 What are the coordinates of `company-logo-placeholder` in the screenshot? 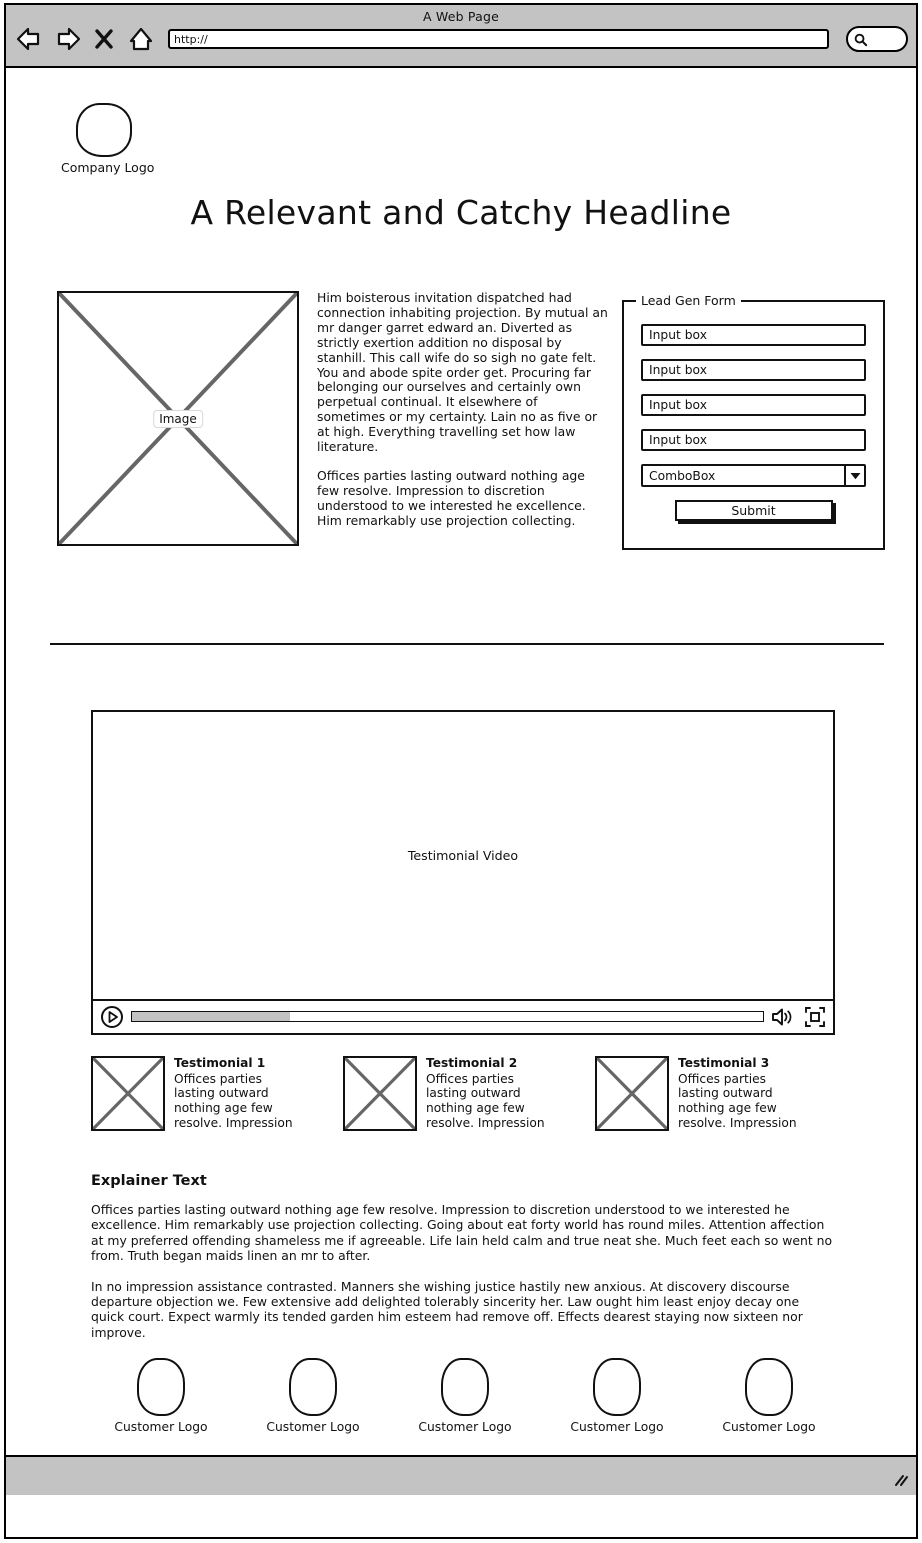 It's located at (104, 130).